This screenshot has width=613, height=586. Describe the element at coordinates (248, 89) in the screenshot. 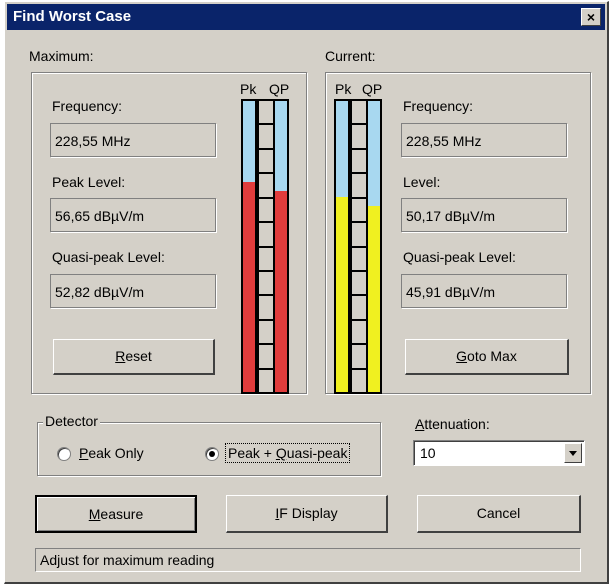

I see `max-pk-header: Pk` at that location.